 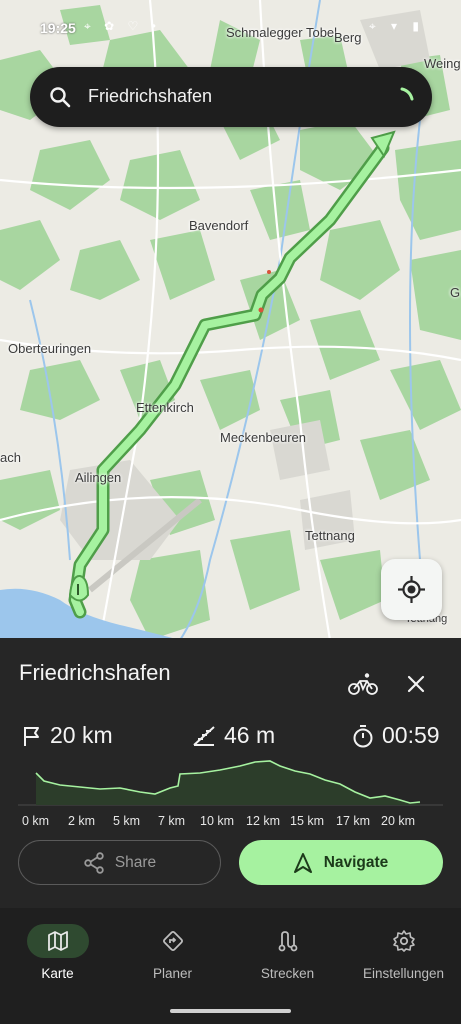 I want to click on axis-tick-label: 7 km, so click(x=172, y=821).